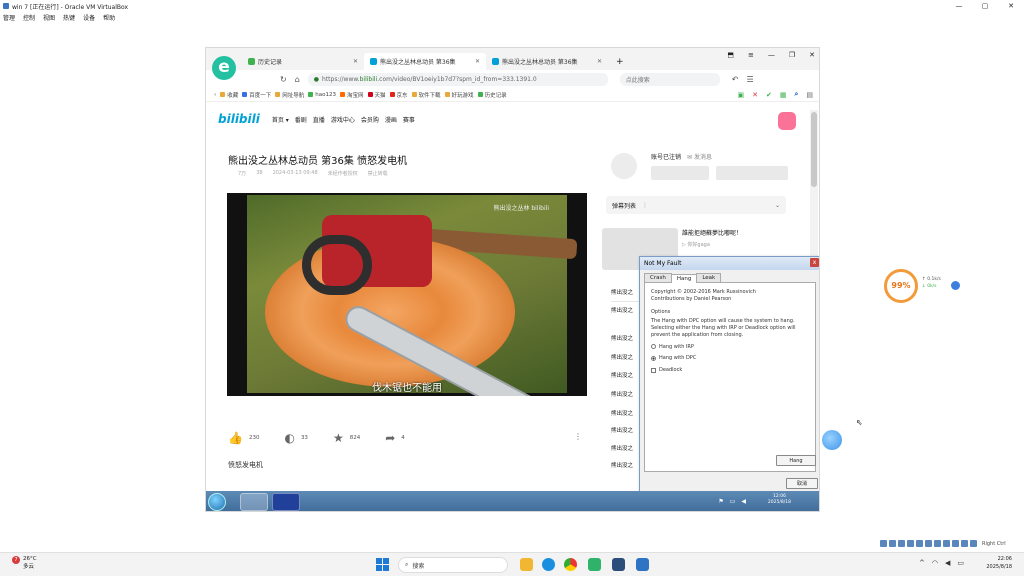  What do you see at coordinates (594, 564) in the screenshot?
I see `app-icon` at bounding box center [594, 564].